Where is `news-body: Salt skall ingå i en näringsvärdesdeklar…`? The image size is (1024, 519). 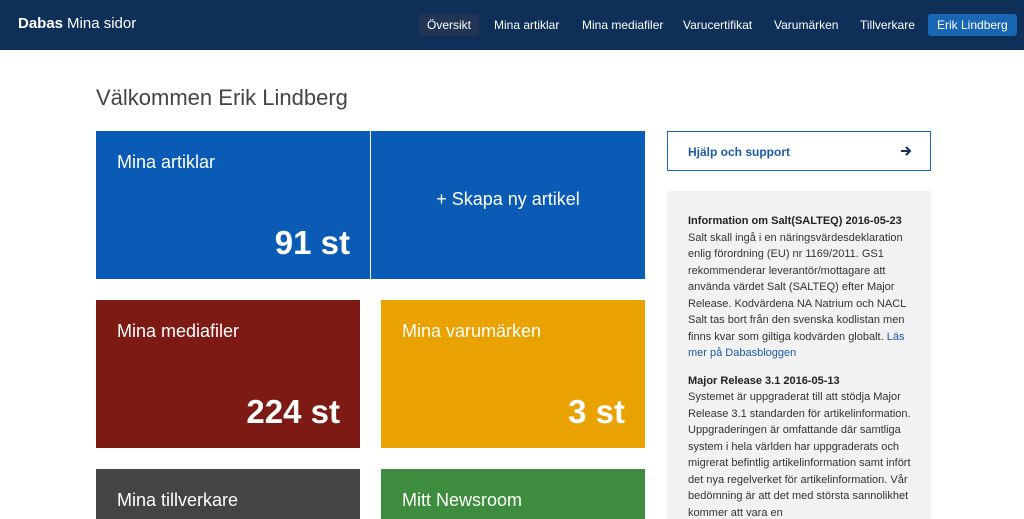
news-body: Salt skall ingå i en näringsvärdesdeklar… is located at coordinates (797, 287).